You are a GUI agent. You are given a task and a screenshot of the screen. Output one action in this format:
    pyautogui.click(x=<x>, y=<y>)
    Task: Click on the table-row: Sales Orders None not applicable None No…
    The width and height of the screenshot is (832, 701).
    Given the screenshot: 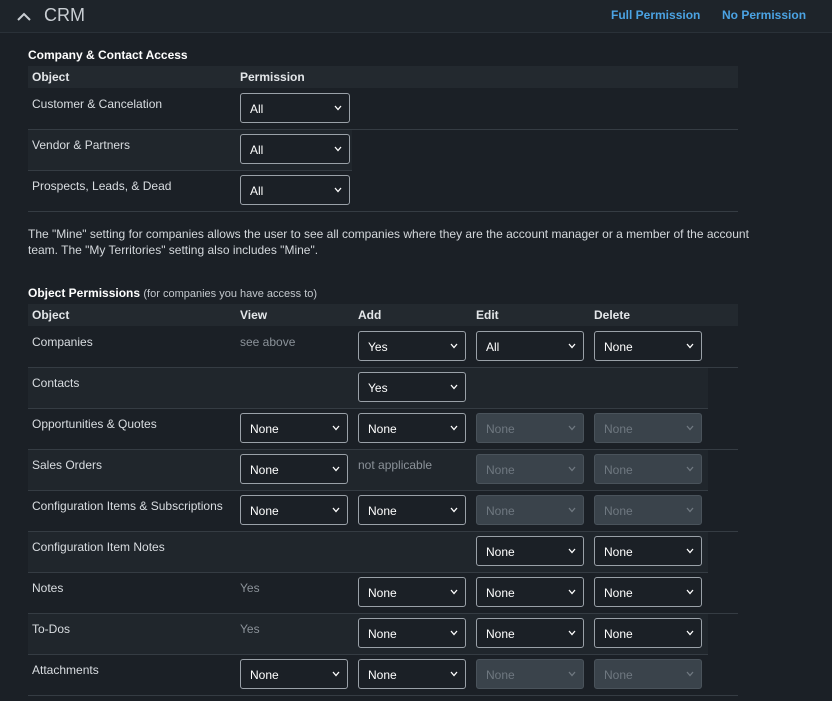 What is the action you would take?
    pyautogui.click(x=368, y=470)
    